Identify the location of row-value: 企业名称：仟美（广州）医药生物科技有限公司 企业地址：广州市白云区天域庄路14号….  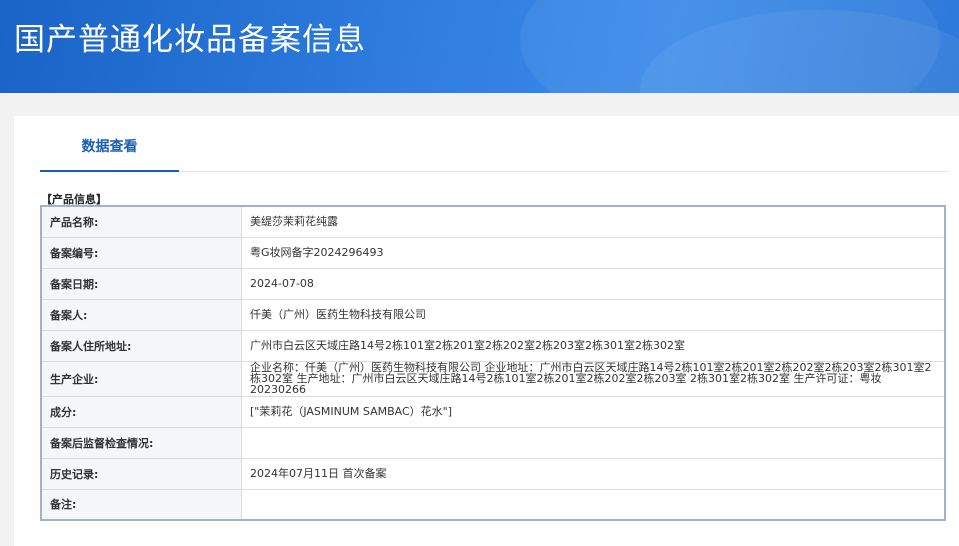
(593, 378).